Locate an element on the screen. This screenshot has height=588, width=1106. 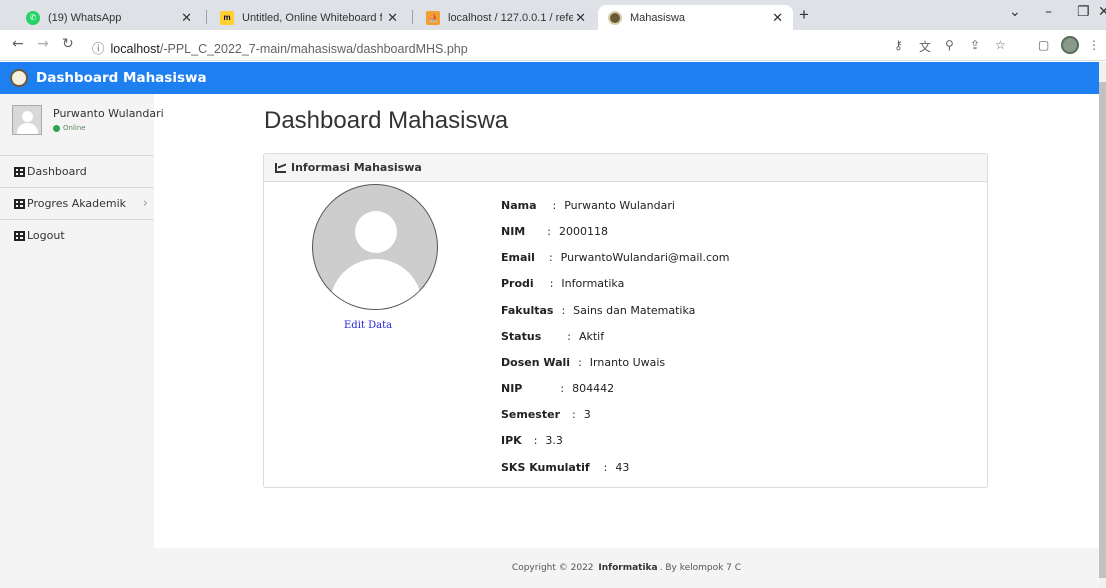
field-ipk: IPK:3.3 is located at coordinates (532, 440).